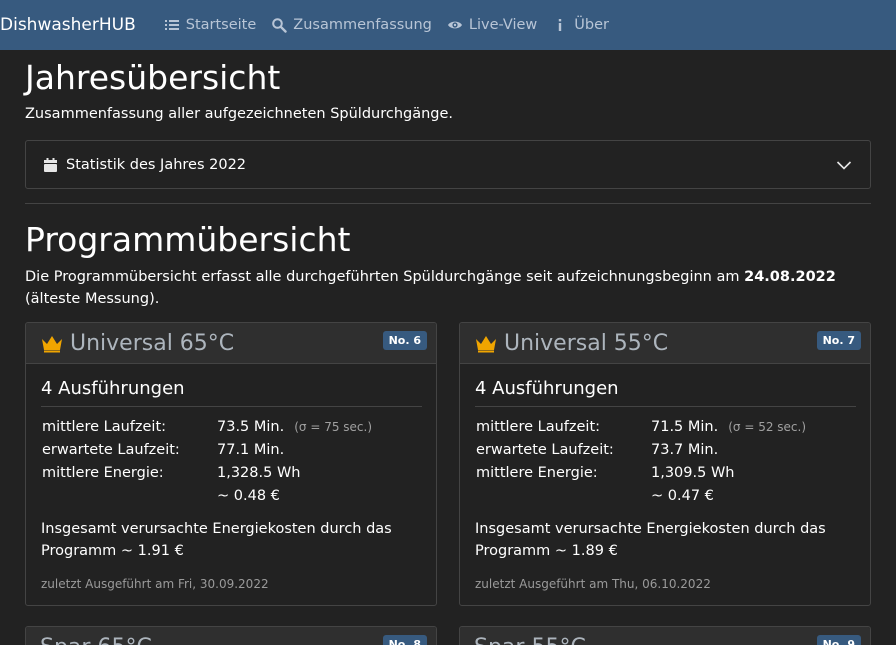 Image resolution: width=896 pixels, height=645 pixels. Describe the element at coordinates (790, 277) in the screenshot. I see `first-measurement-date: 24.08.2022` at that location.